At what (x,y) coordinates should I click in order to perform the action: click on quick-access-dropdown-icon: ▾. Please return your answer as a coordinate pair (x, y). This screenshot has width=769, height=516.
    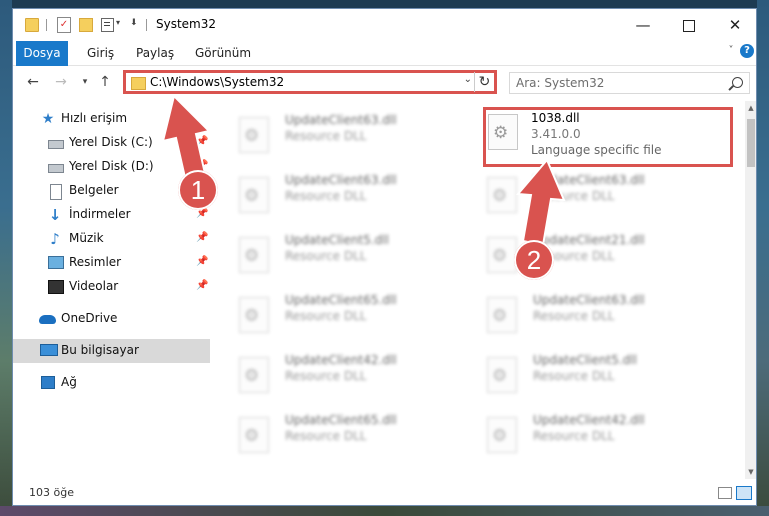
    Looking at the image, I should click on (118, 22).